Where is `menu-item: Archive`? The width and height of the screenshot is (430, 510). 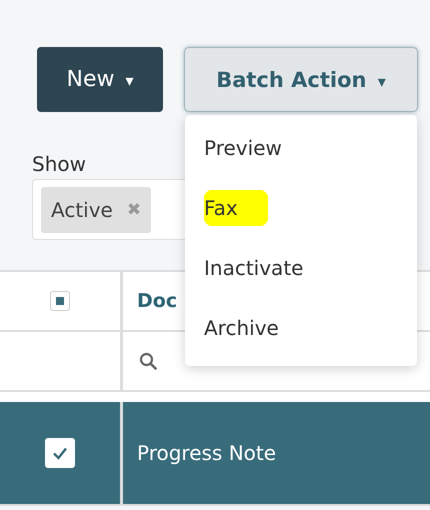 menu-item: Archive is located at coordinates (301, 328).